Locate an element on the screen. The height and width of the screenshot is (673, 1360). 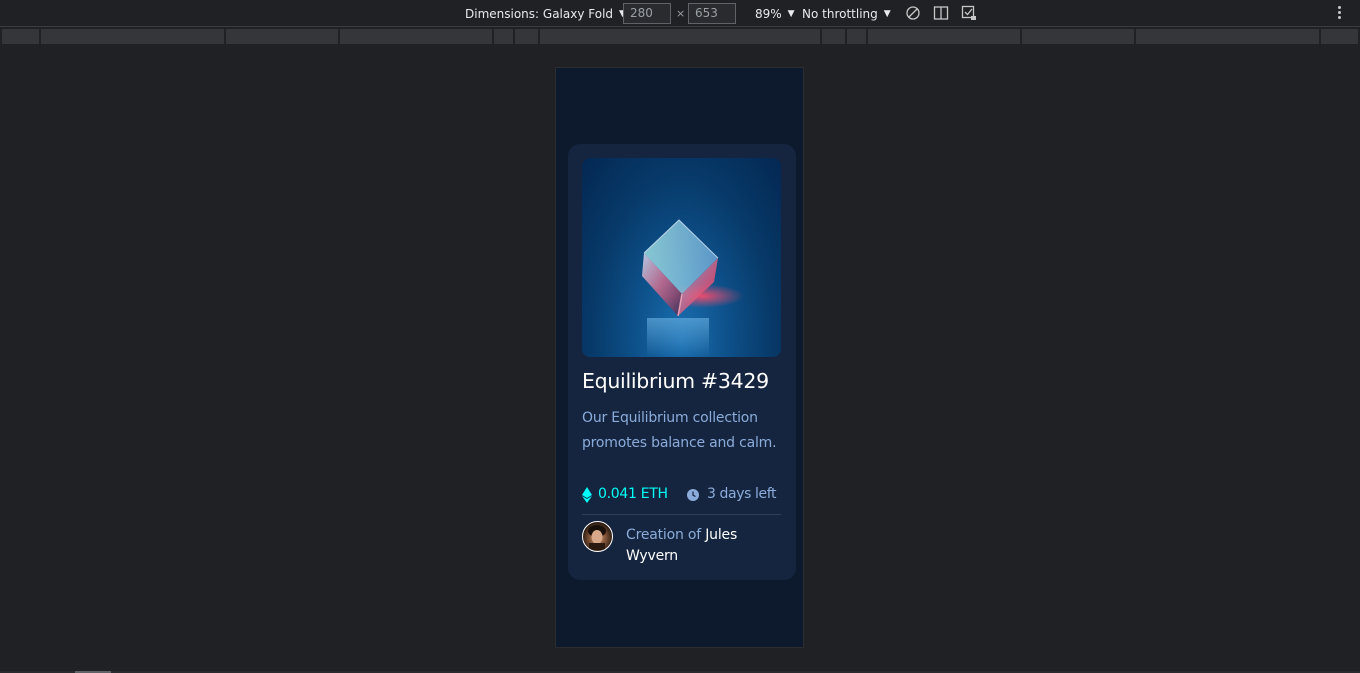
width-input: 280 is located at coordinates (647, 13).